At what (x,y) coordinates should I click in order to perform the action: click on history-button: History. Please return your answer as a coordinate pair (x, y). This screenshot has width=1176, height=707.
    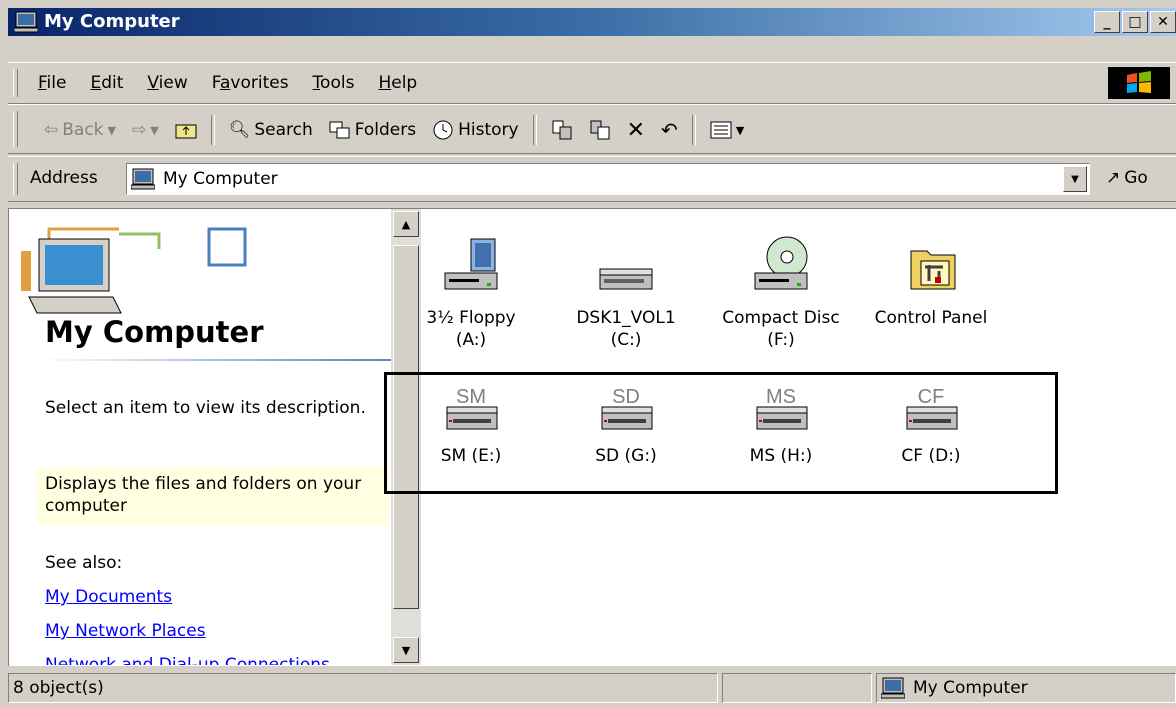
    Looking at the image, I should click on (475, 130).